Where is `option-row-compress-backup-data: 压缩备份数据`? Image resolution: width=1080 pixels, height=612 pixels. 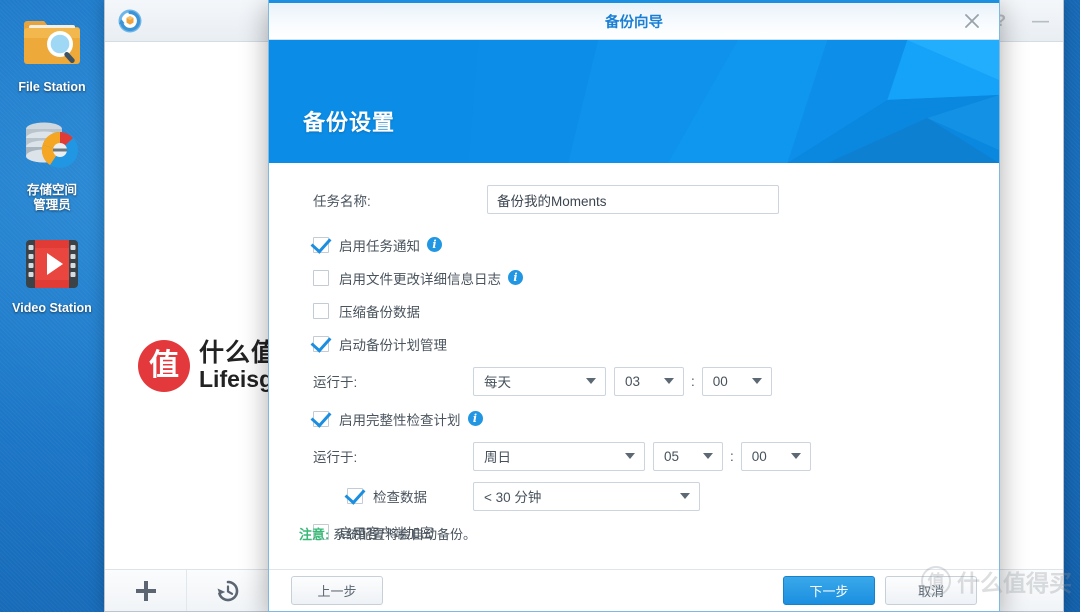 option-row-compress-backup-data: 压缩备份数据 is located at coordinates (634, 310).